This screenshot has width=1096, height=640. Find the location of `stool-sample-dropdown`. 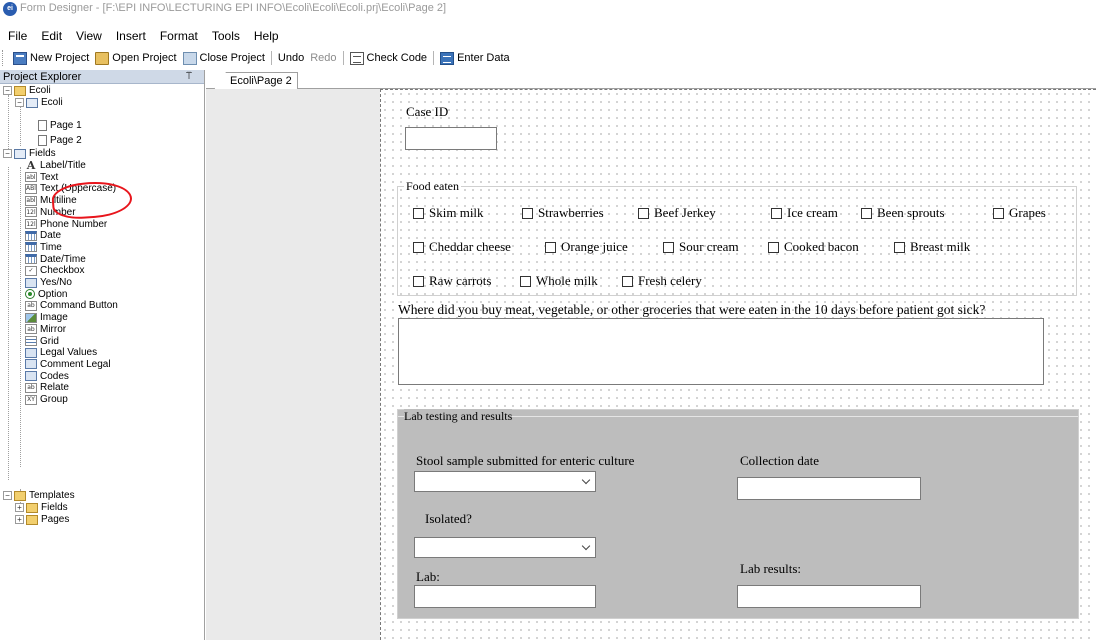

stool-sample-dropdown is located at coordinates (505, 481).